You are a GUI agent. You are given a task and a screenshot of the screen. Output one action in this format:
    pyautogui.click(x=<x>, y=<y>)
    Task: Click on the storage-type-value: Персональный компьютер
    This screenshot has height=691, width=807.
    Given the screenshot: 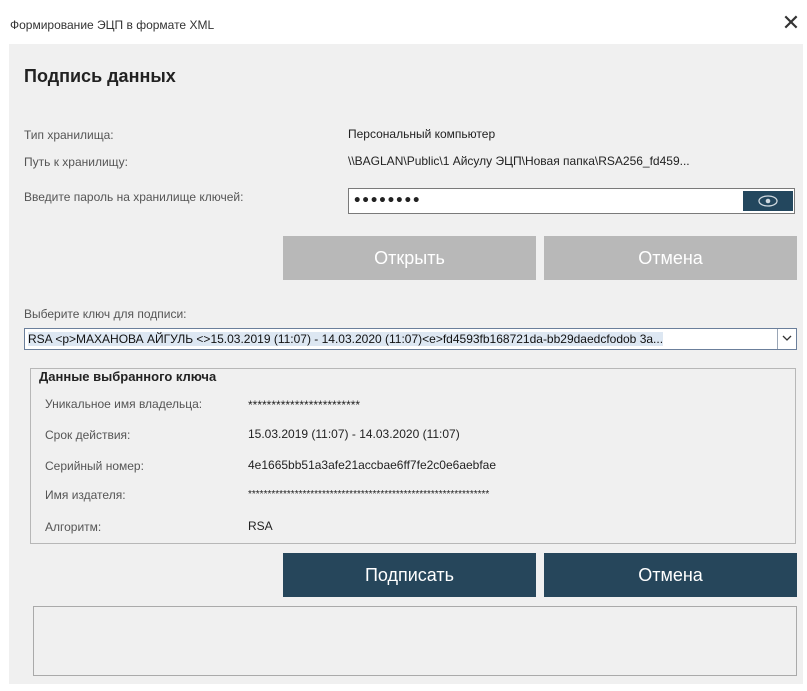 What is the action you would take?
    pyautogui.click(x=422, y=134)
    